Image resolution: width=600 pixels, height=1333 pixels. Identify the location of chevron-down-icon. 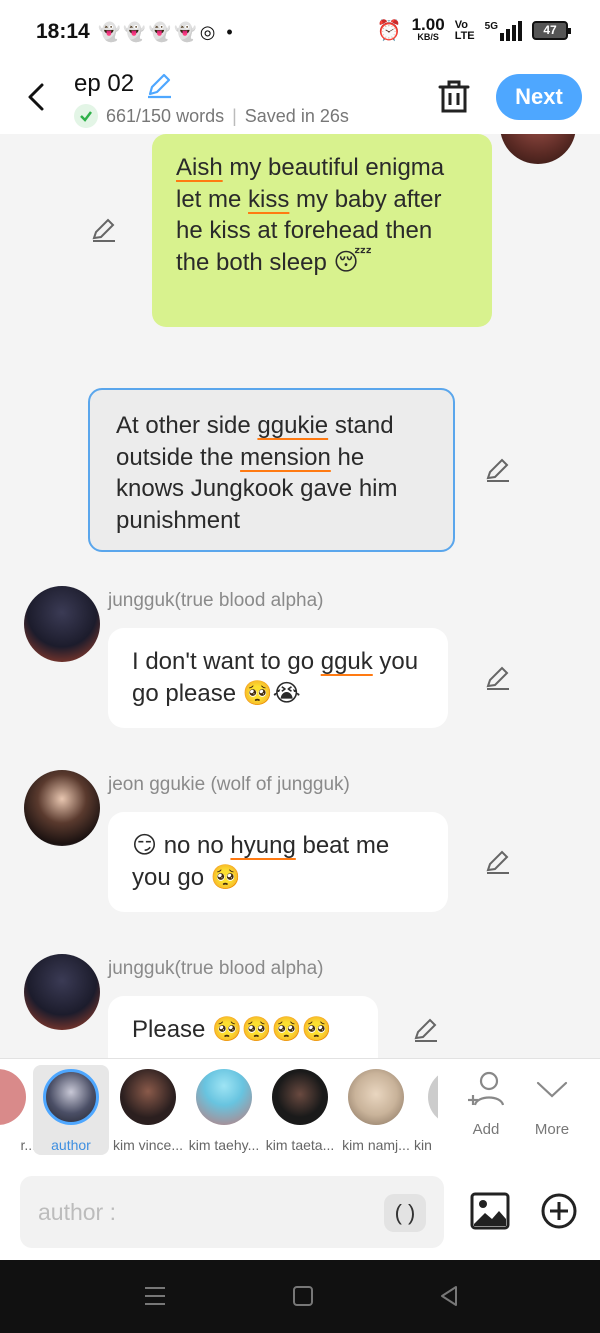
(552, 1089).